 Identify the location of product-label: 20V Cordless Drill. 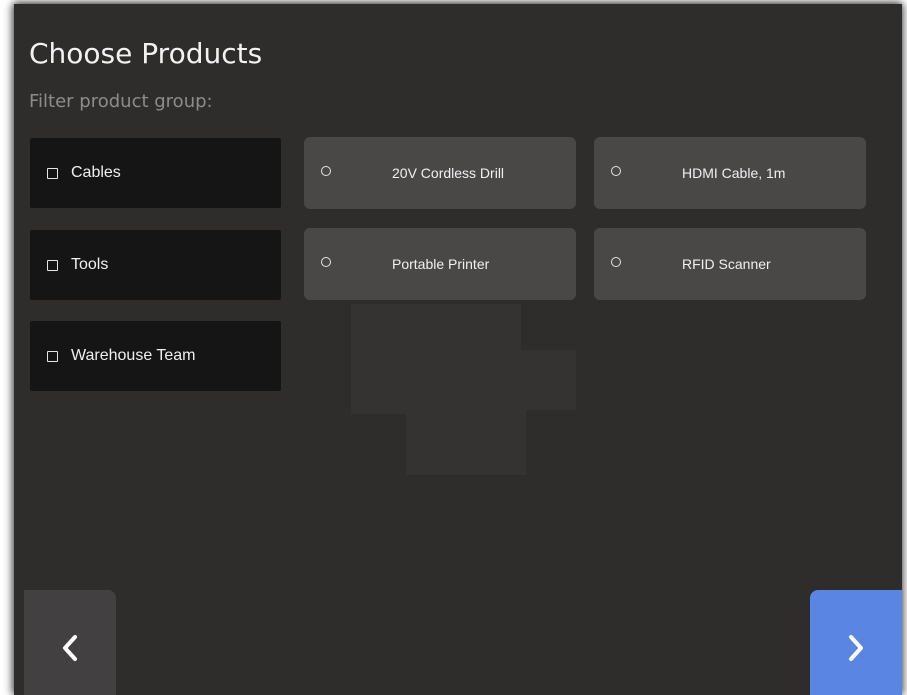
(448, 173).